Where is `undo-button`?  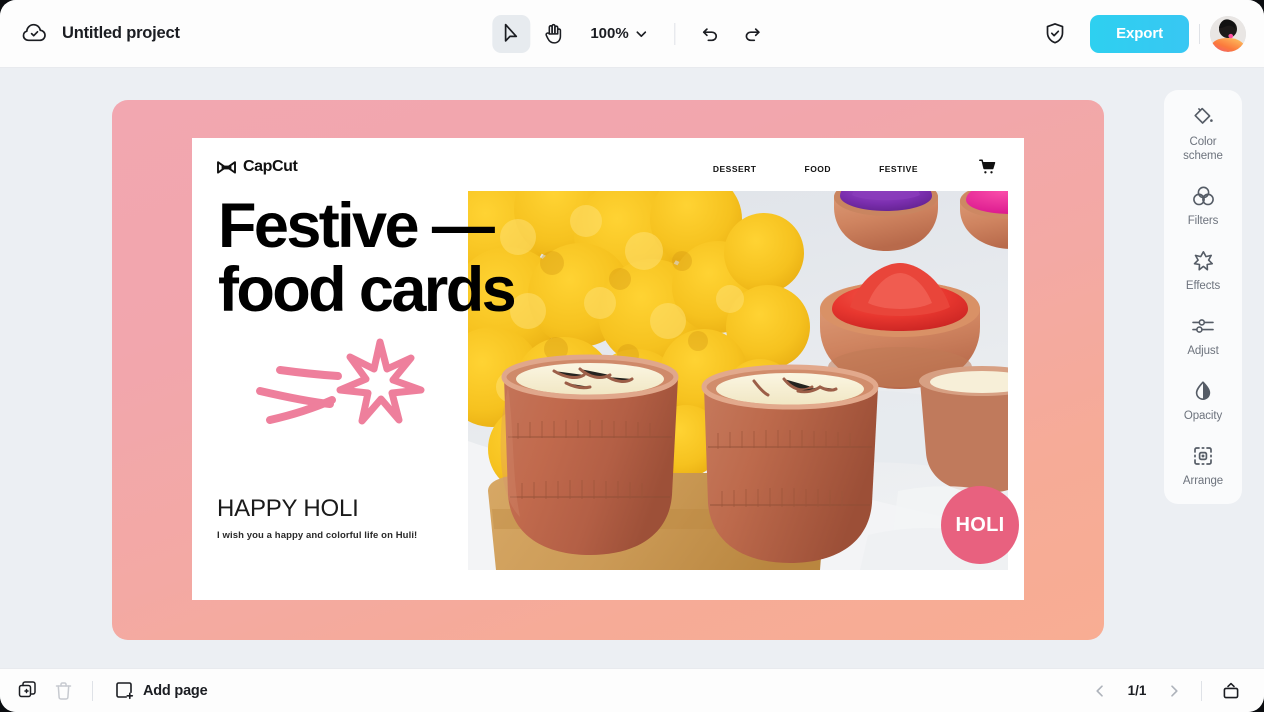 undo-button is located at coordinates (711, 34).